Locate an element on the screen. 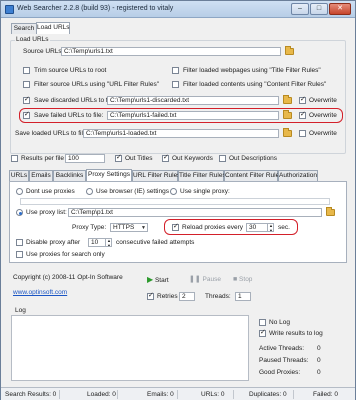  active-threads-label: Active Threads: is located at coordinates (282, 348).